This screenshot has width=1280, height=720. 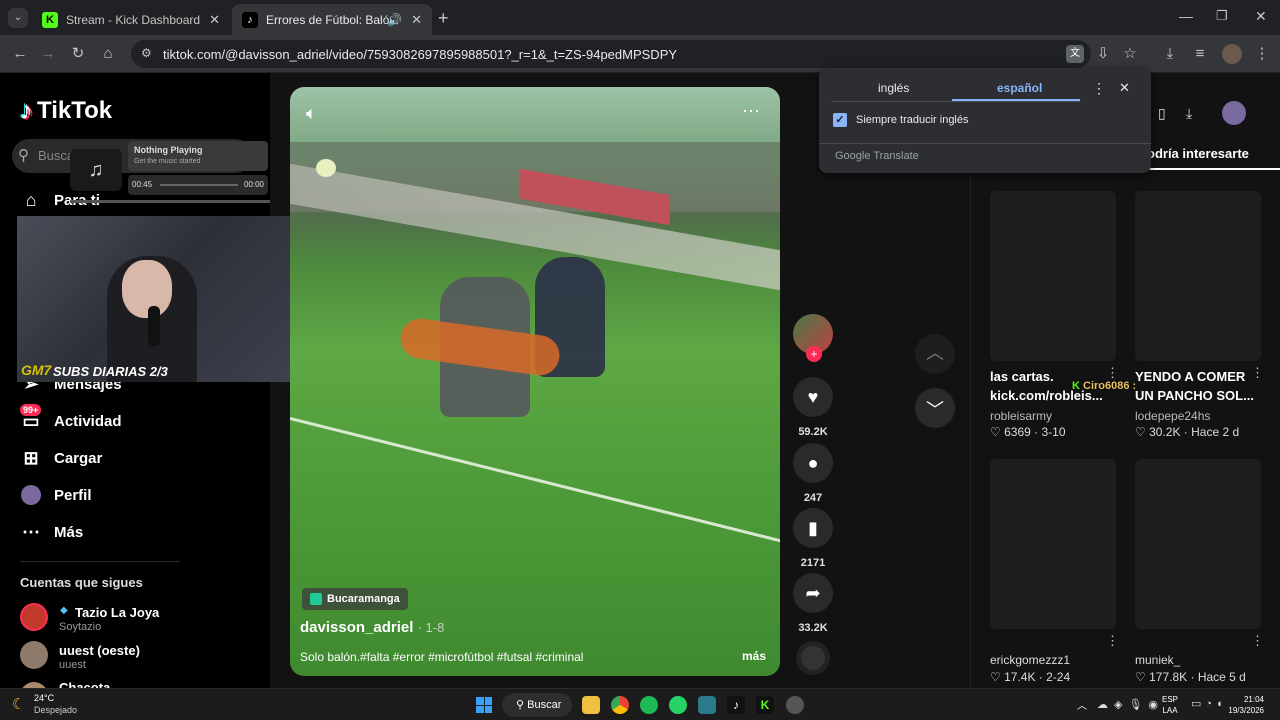 What do you see at coordinates (813, 603) in the screenshot?
I see `share-button: ➦ 33.2K` at bounding box center [813, 603].